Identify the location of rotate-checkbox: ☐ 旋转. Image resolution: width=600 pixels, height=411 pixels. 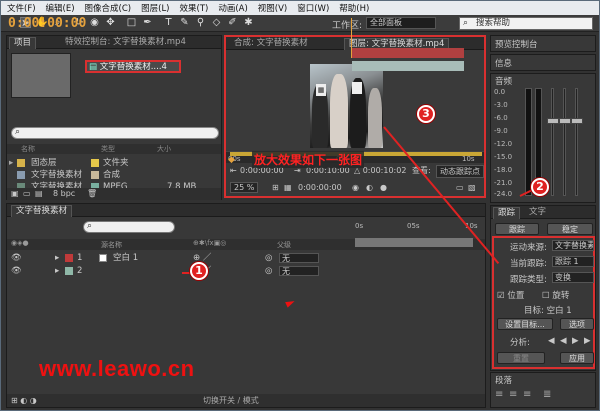
(555, 295).